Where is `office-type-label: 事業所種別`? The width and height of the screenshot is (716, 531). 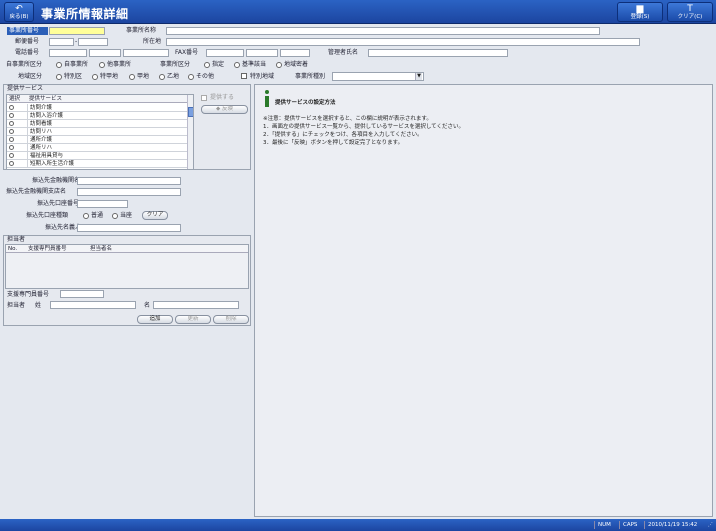
office-type-label: 事業所種別 is located at coordinates (310, 76).